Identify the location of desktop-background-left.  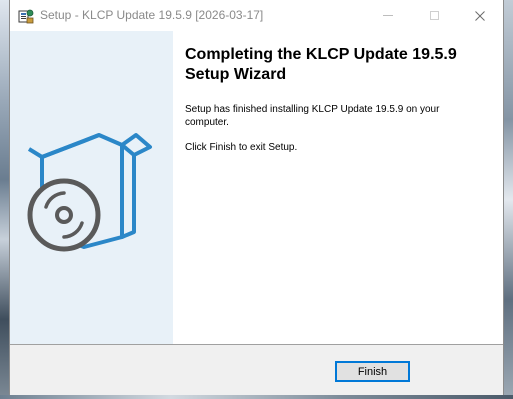
(4, 199).